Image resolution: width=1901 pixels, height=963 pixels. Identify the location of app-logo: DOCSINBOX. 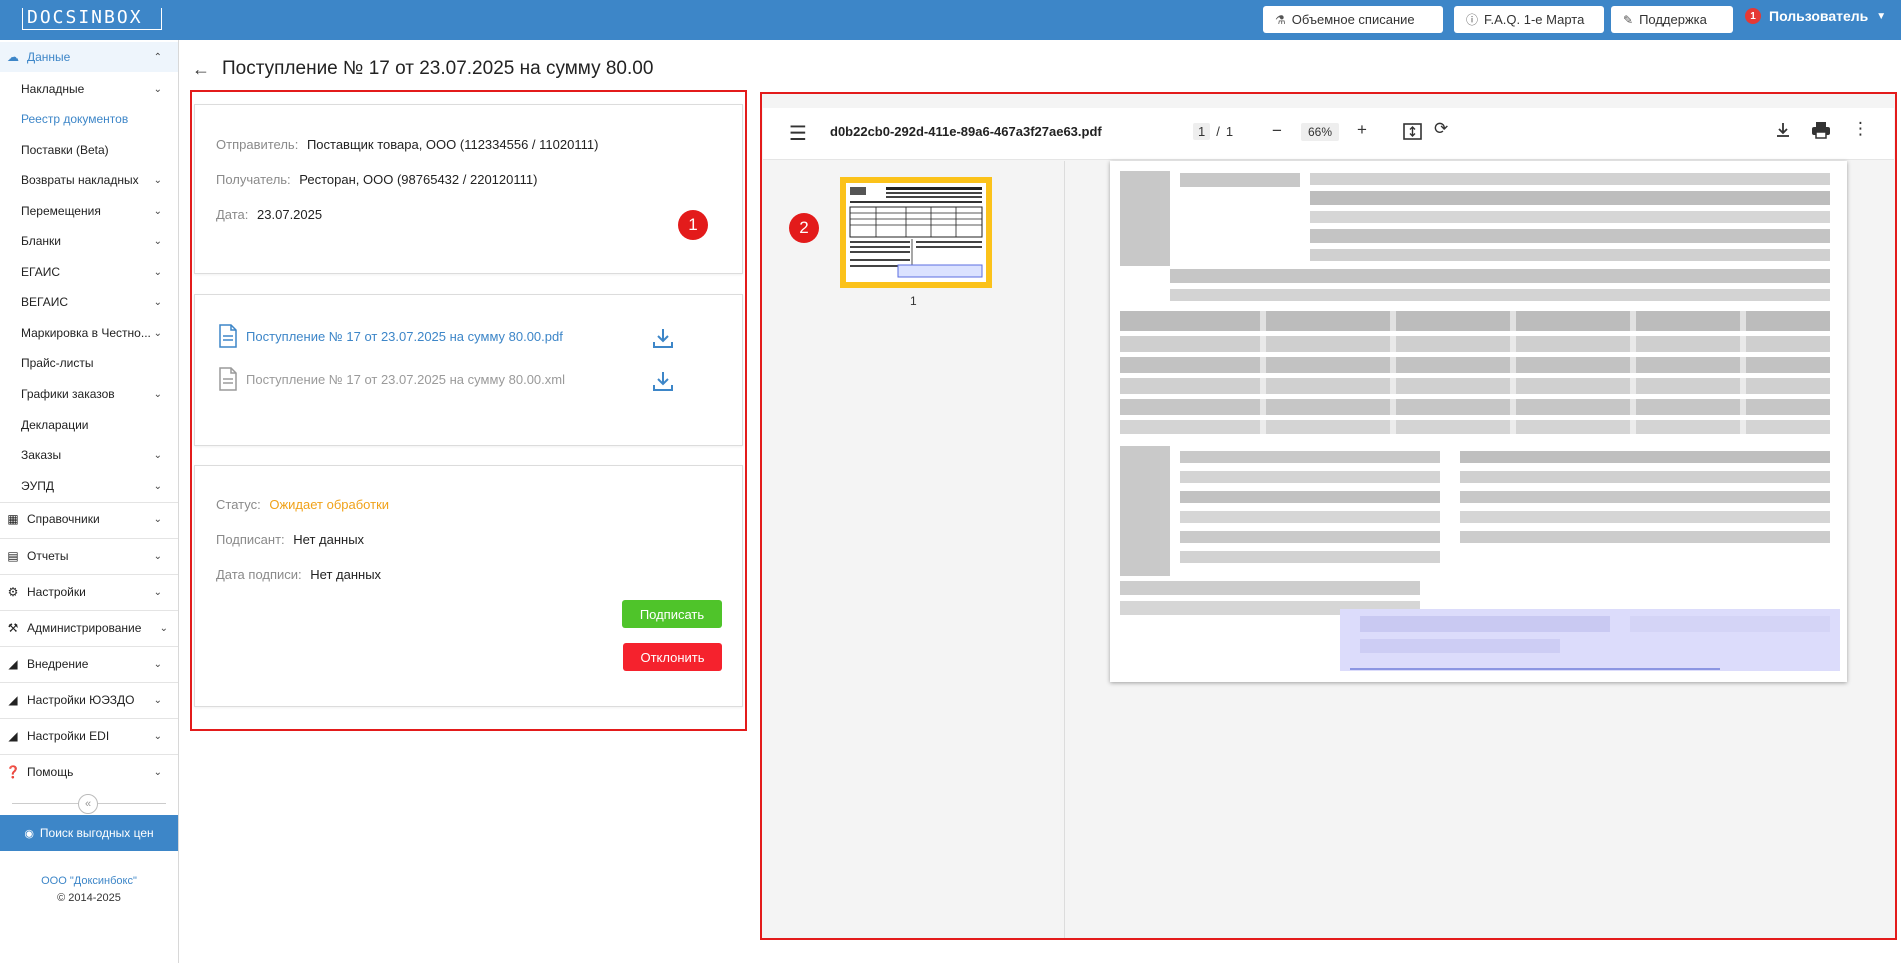
(92, 19).